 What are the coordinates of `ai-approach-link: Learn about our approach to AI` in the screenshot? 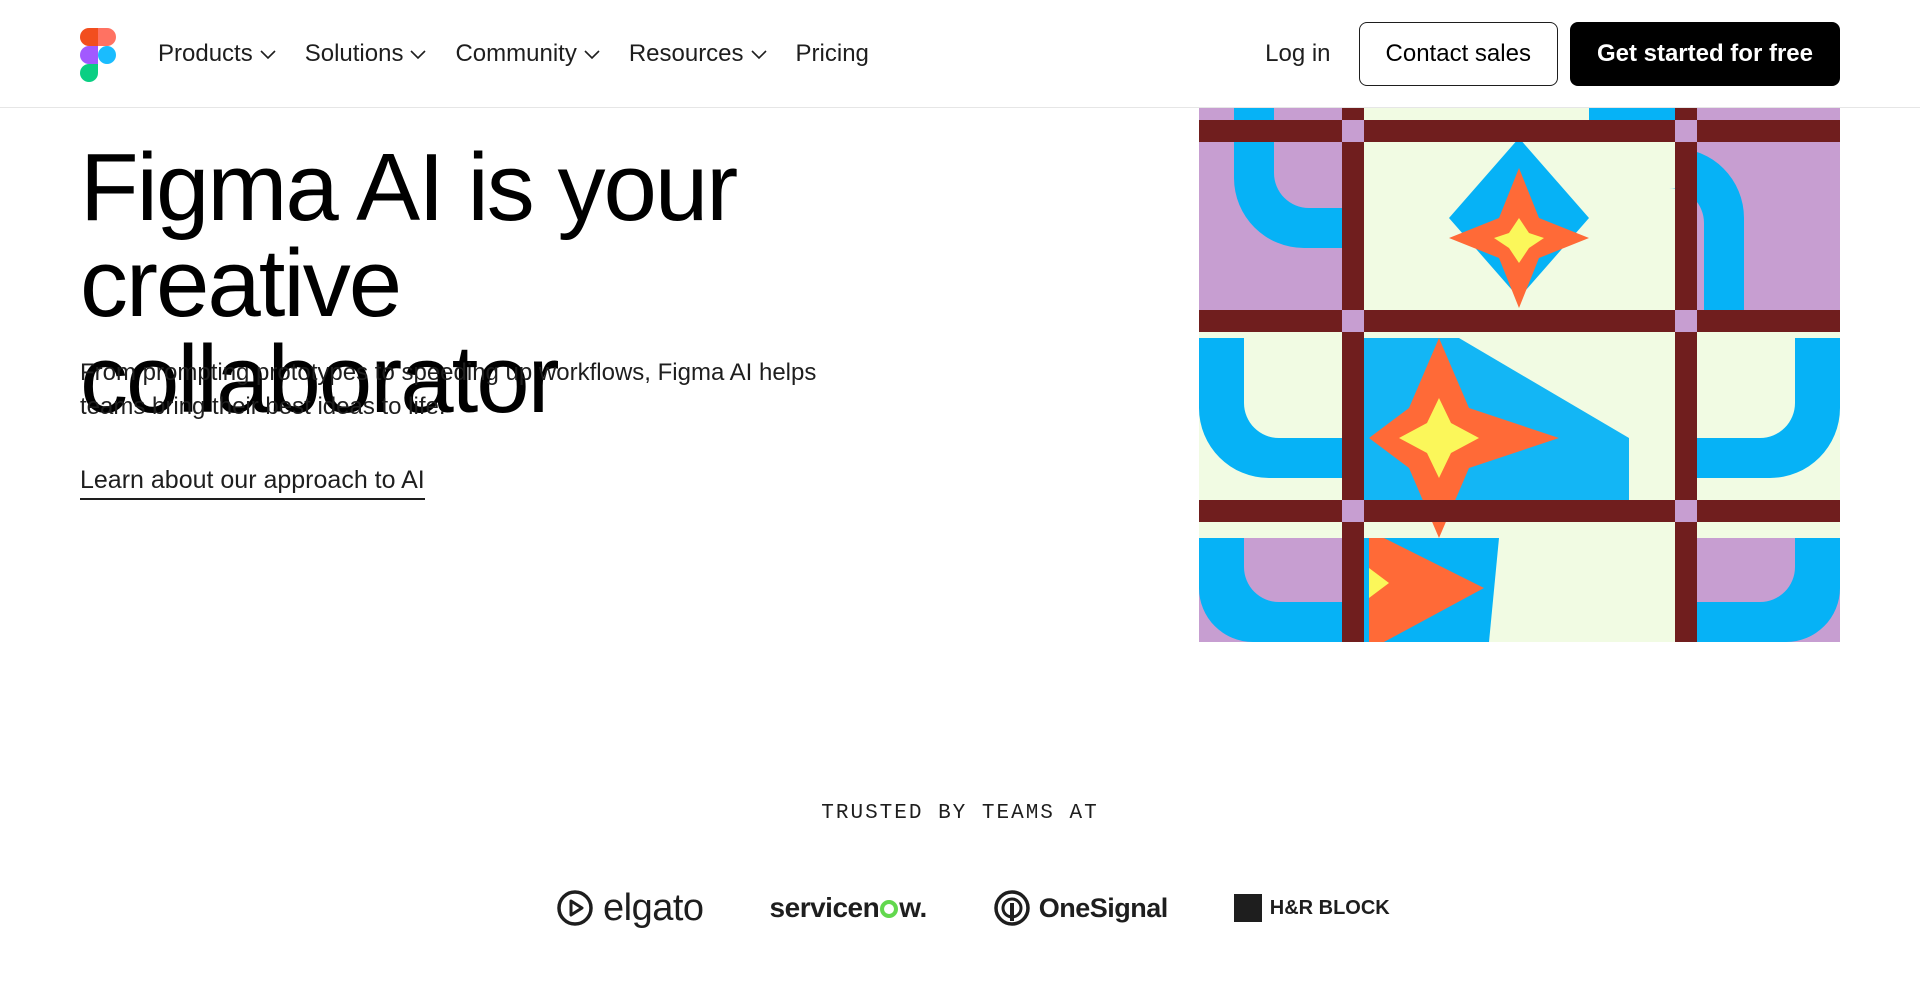 It's located at (252, 483).